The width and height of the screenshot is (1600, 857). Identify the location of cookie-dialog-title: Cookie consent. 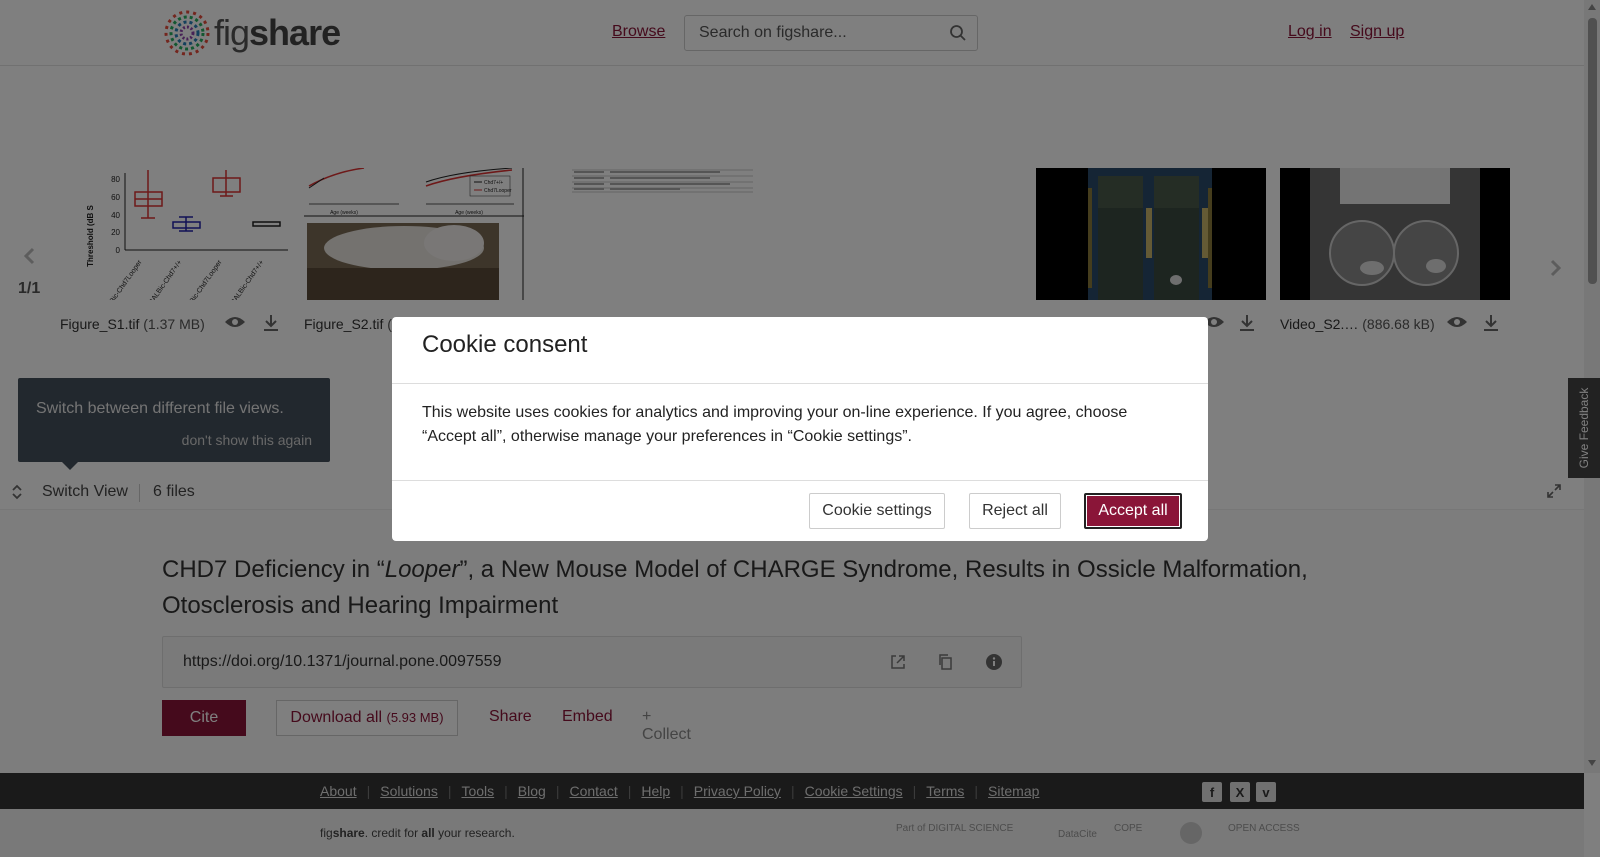
(505, 344).